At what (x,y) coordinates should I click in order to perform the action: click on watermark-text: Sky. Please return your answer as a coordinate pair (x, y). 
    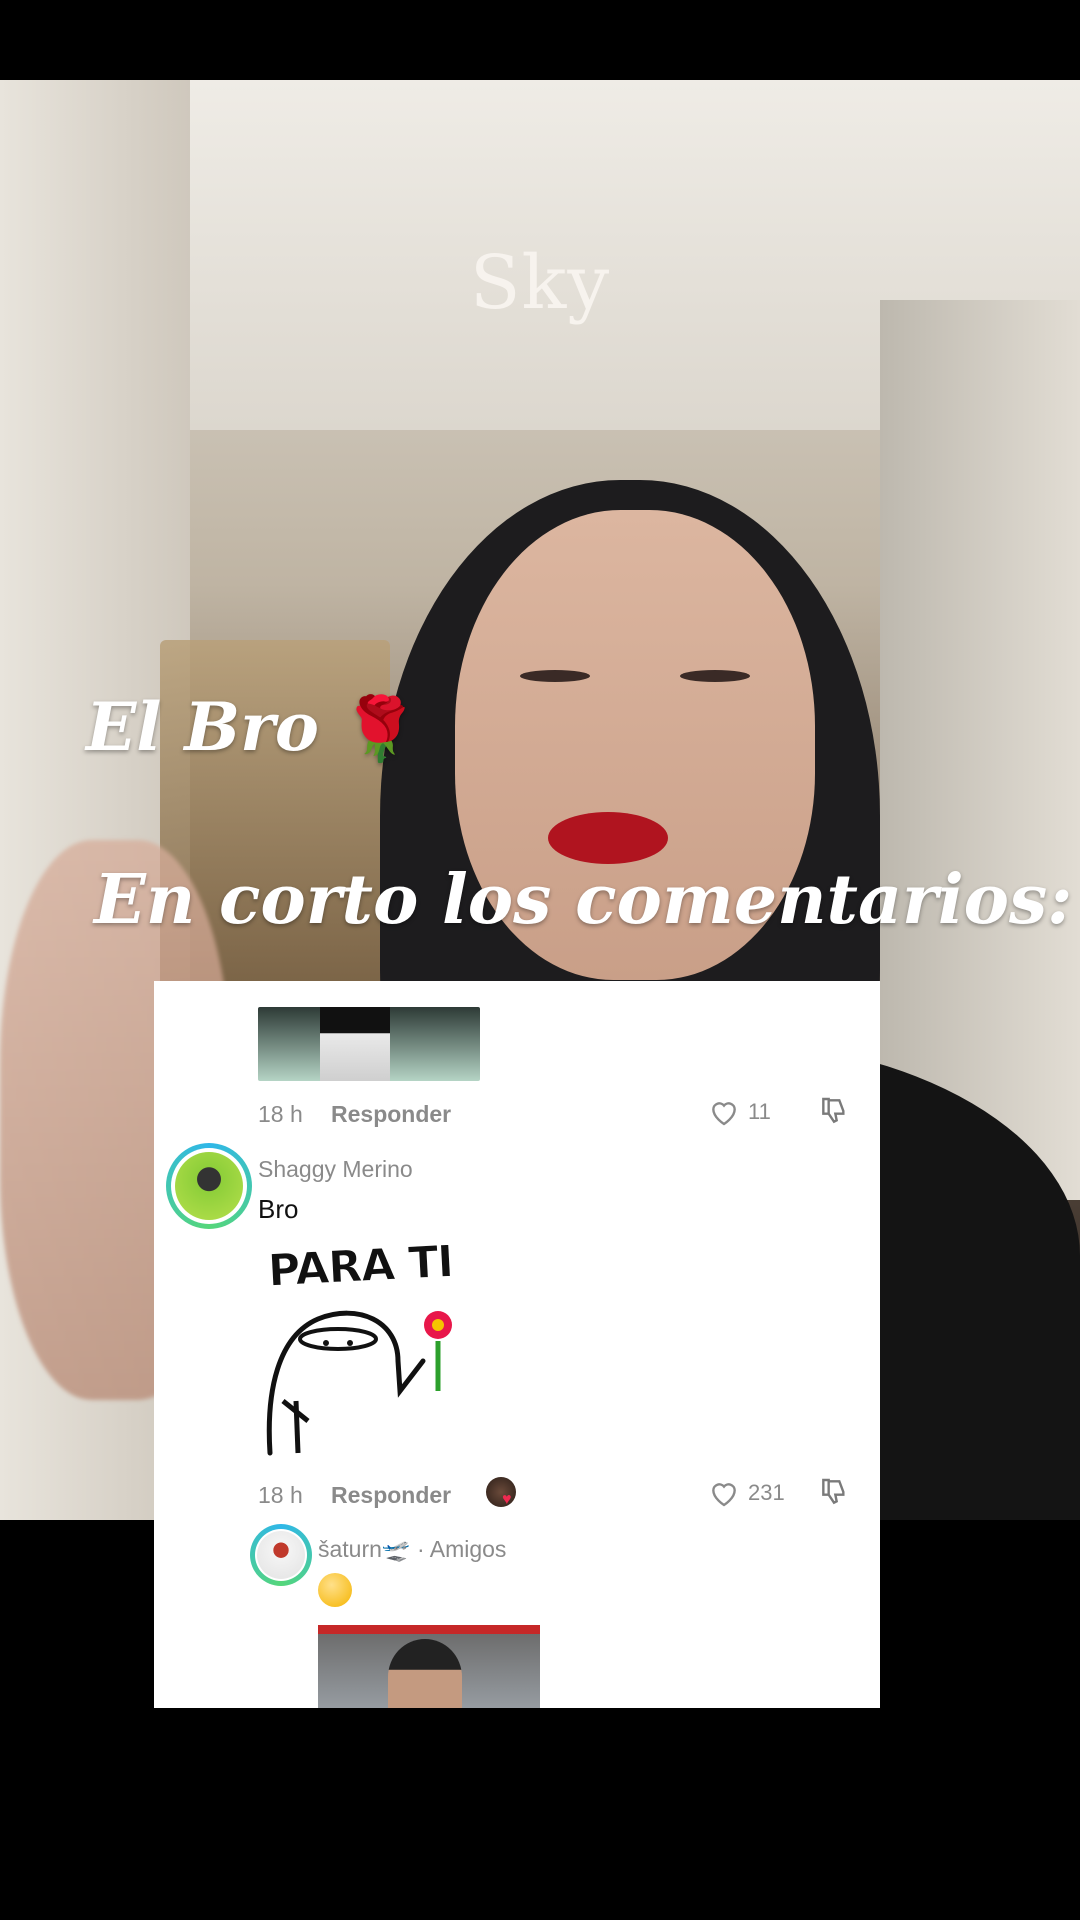
    Looking at the image, I should click on (540, 283).